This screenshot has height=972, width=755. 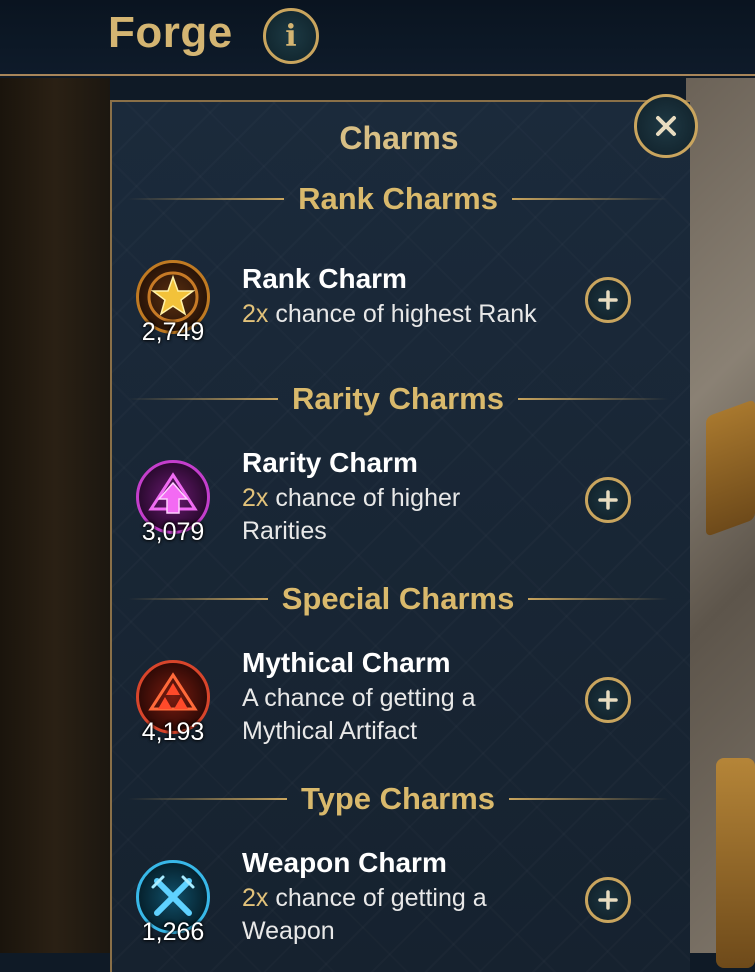 What do you see at coordinates (173, 932) in the screenshot?
I see `charm-count: 1,266` at bounding box center [173, 932].